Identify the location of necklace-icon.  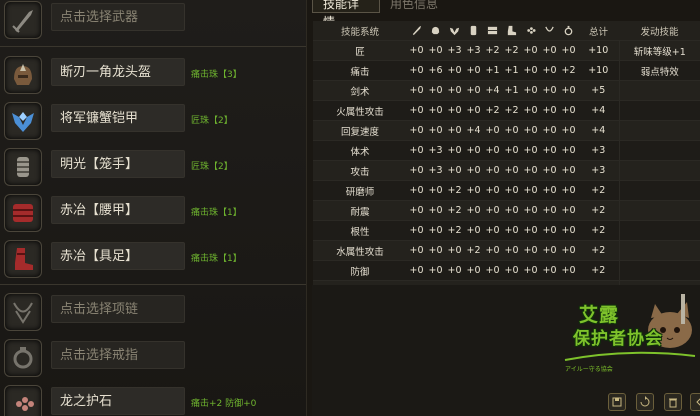
(23, 312).